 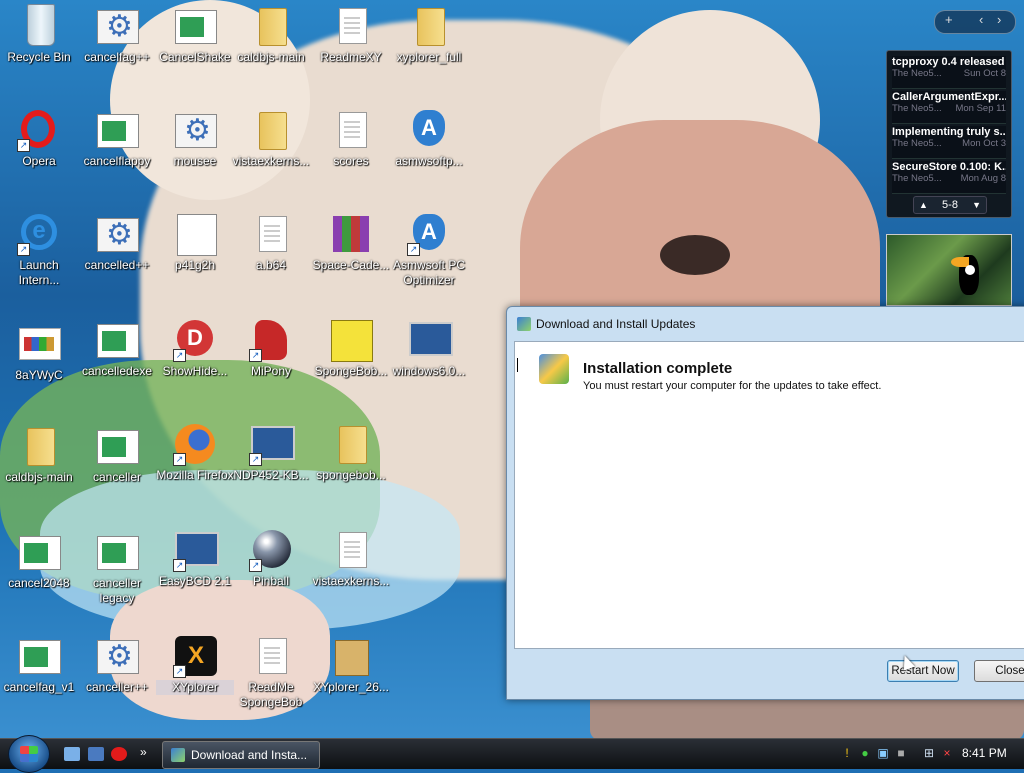 I want to click on desktop-icon-cancel2048: cancel2048, so click(x=39, y=560).